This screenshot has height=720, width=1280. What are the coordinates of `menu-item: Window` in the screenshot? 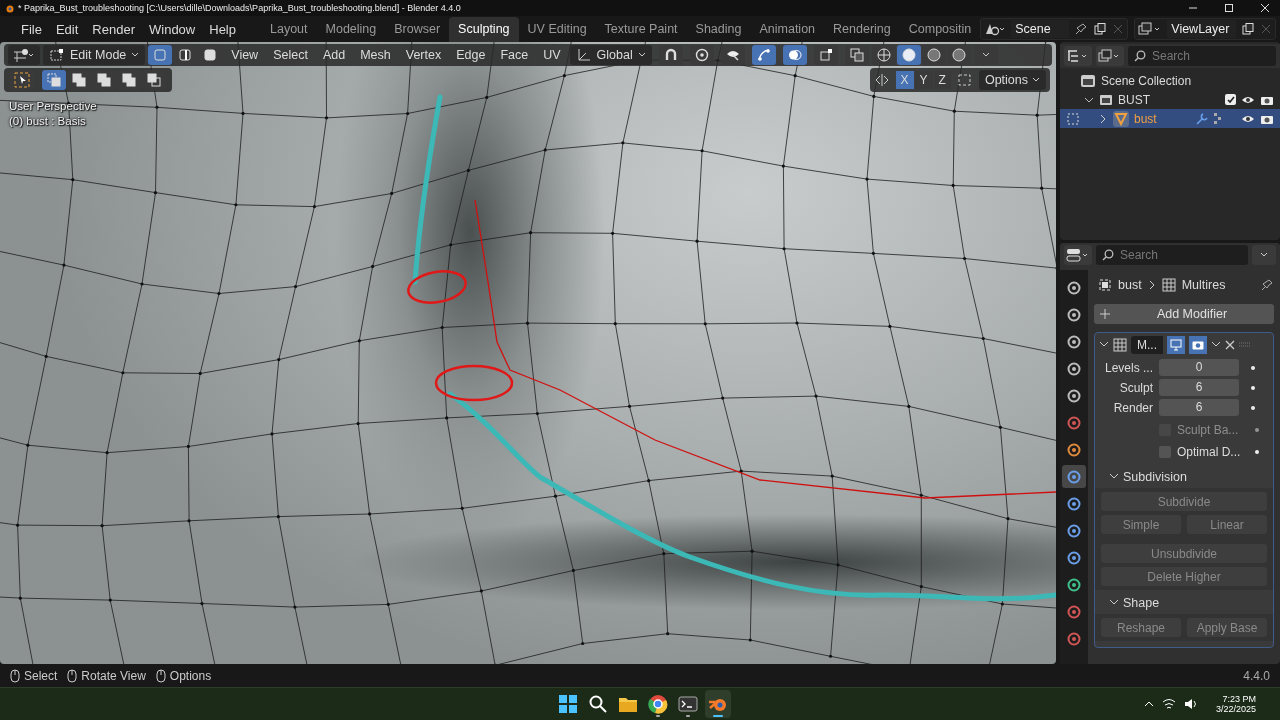 It's located at (172, 29).